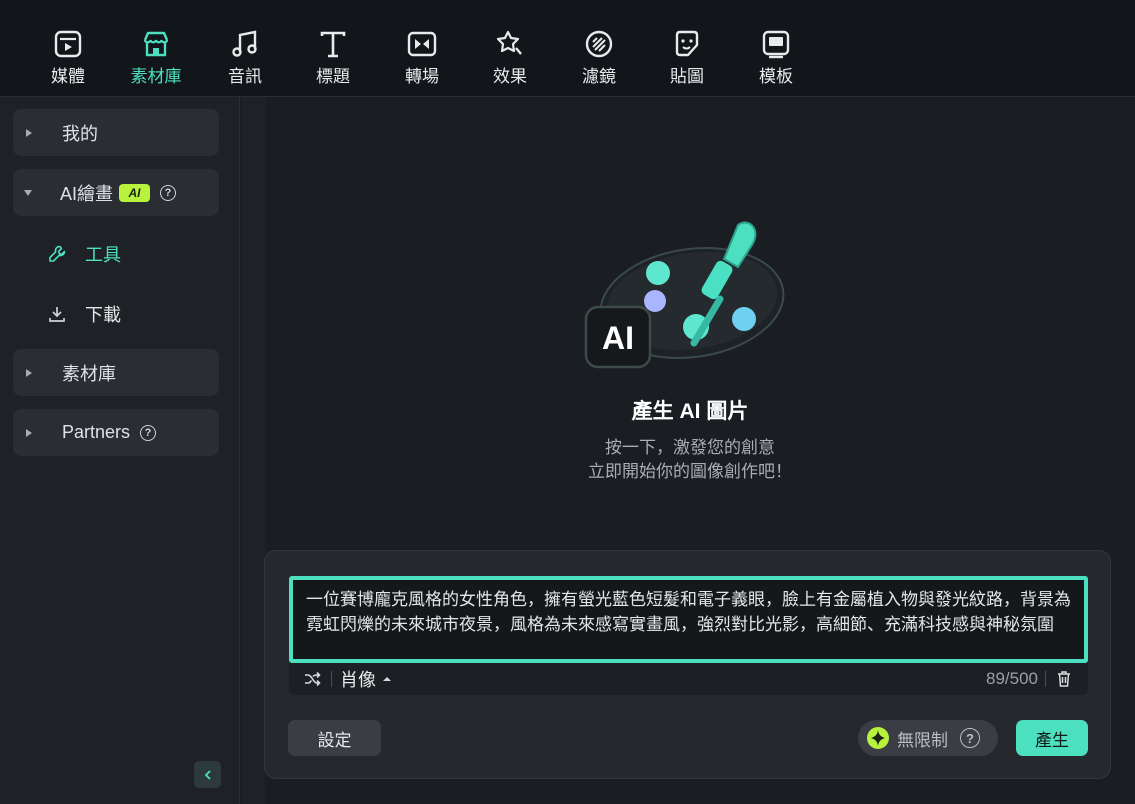 This screenshot has width=1135, height=804. I want to click on caret-up-icon, so click(387, 679).